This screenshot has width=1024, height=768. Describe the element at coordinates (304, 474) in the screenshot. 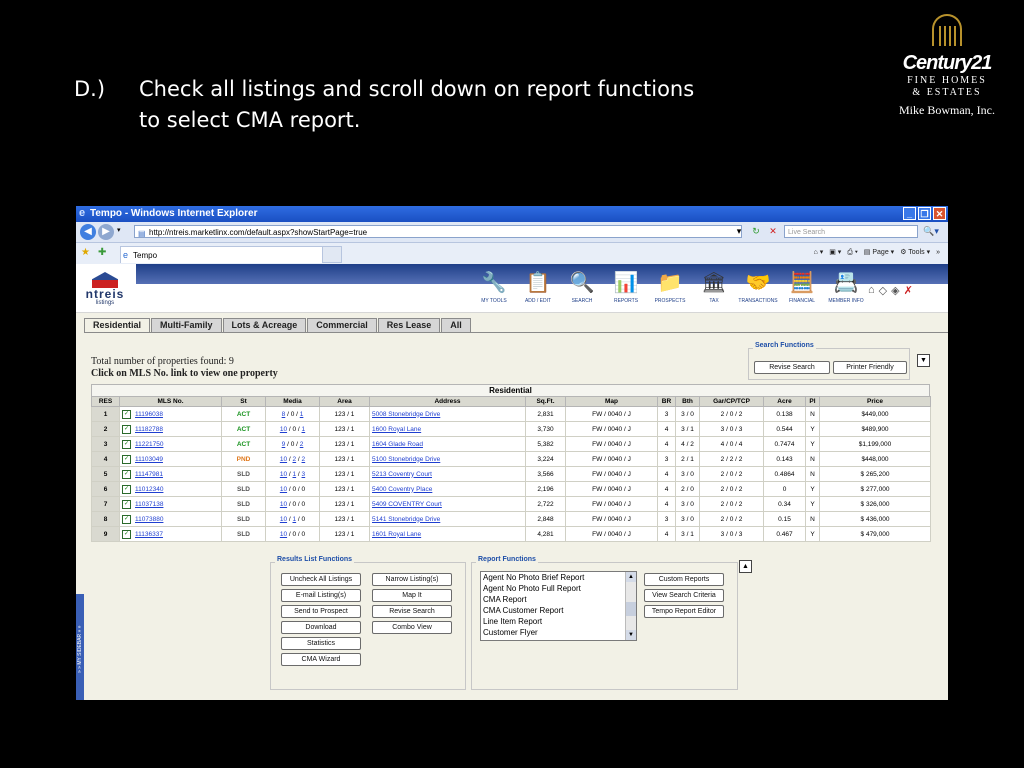

I see `media-link: 3` at that location.